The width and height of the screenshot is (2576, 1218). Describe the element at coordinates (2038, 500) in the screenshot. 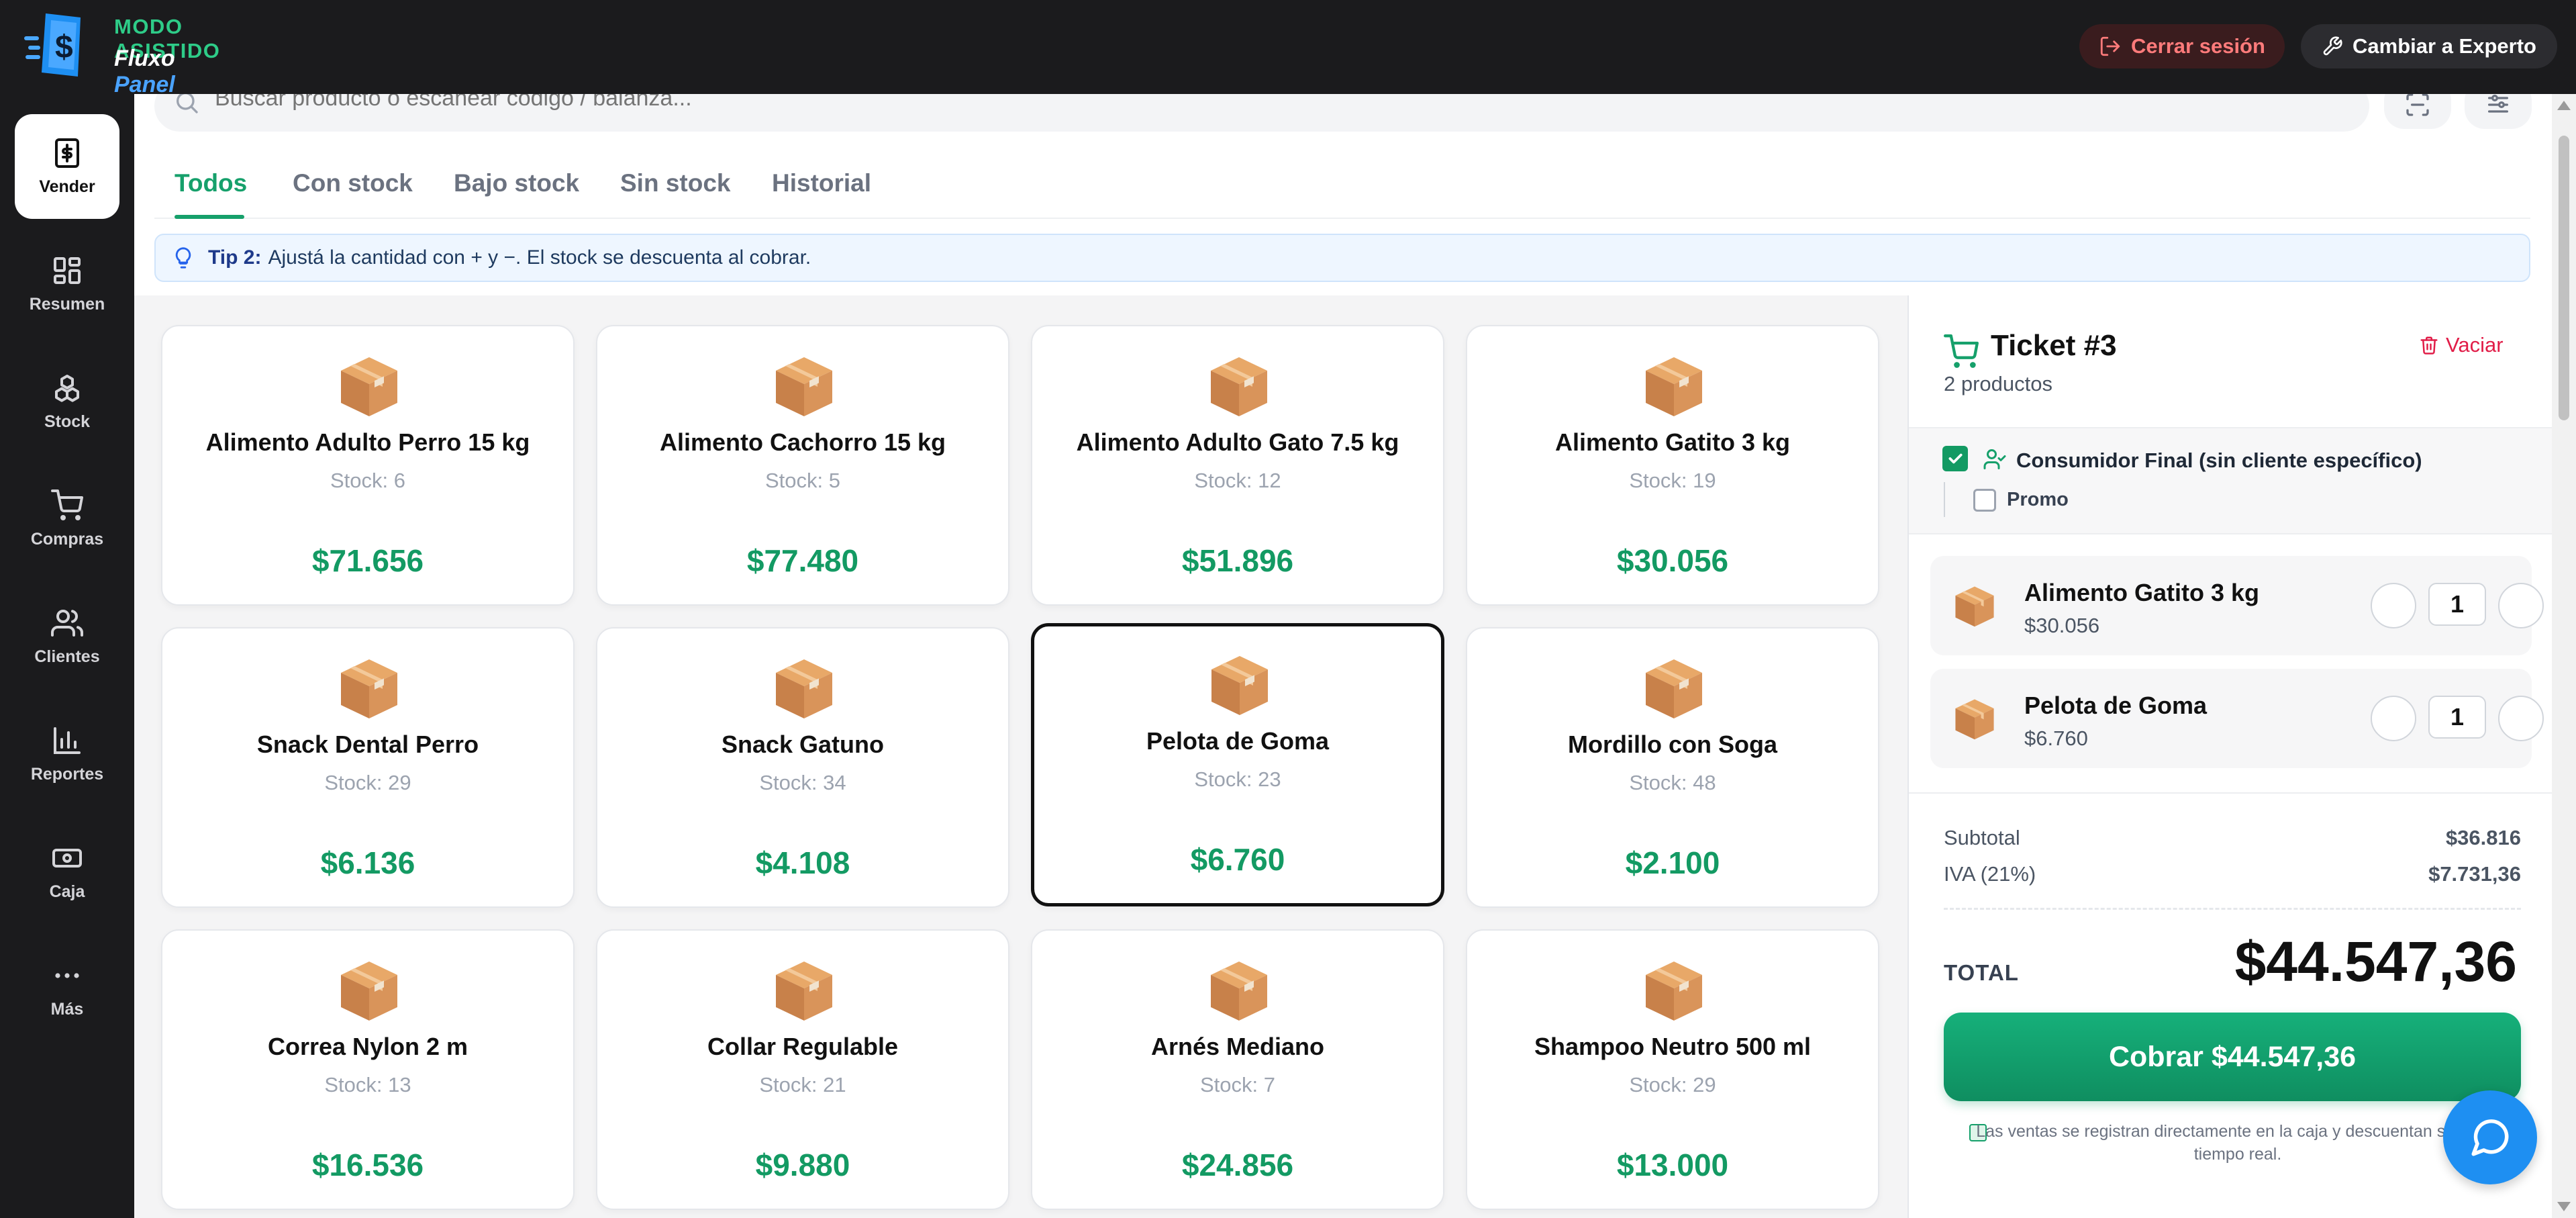

I see `promo-label: Promo` at that location.